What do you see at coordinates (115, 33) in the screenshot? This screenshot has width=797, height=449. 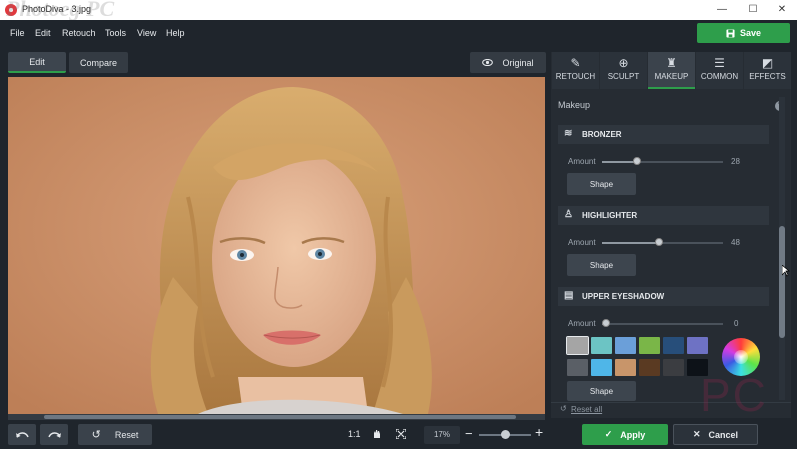 I see `menu-tools: Tools` at bounding box center [115, 33].